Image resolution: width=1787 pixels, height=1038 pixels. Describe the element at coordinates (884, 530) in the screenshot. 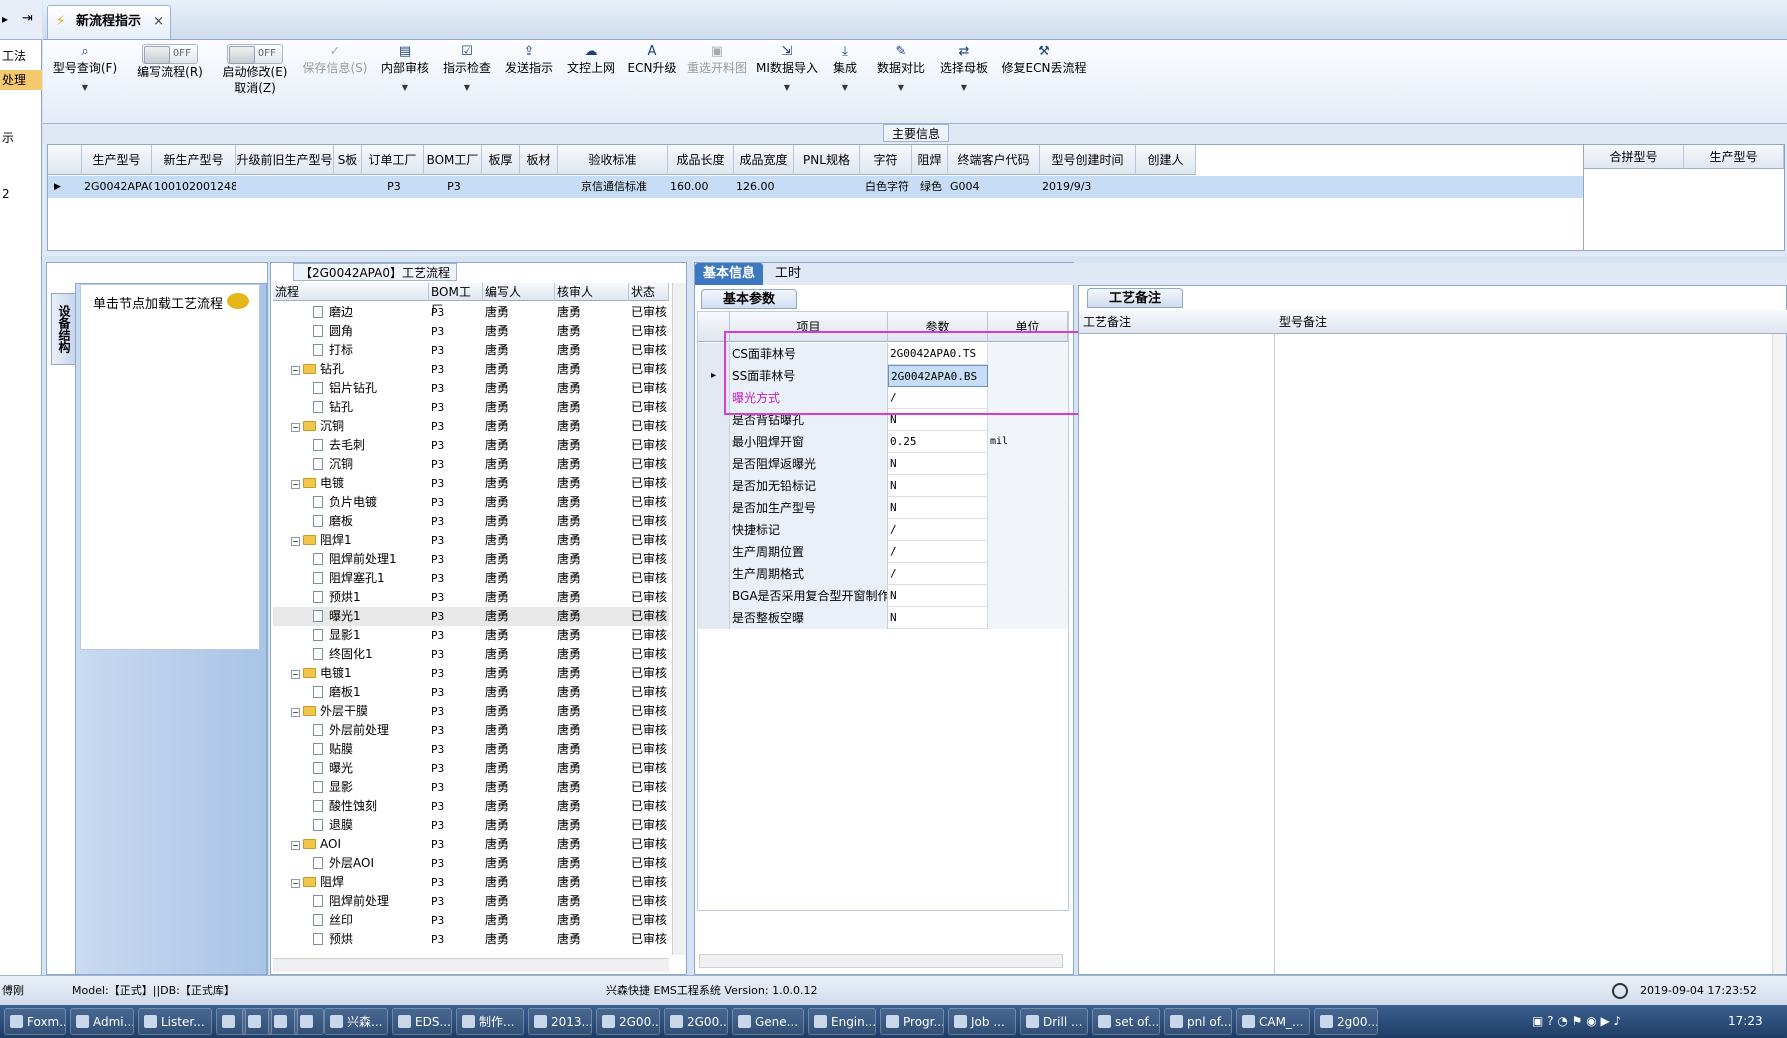

I see `param-row: 快捷标记 /` at that location.